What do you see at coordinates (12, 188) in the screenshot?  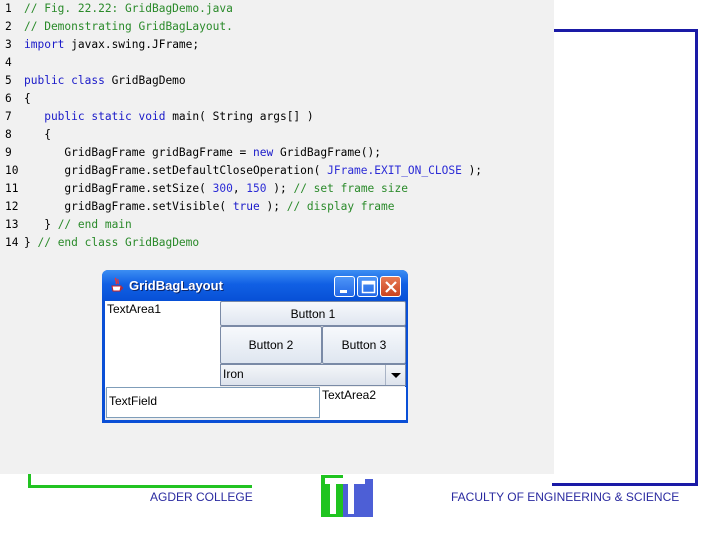 I see `line-number: 11` at bounding box center [12, 188].